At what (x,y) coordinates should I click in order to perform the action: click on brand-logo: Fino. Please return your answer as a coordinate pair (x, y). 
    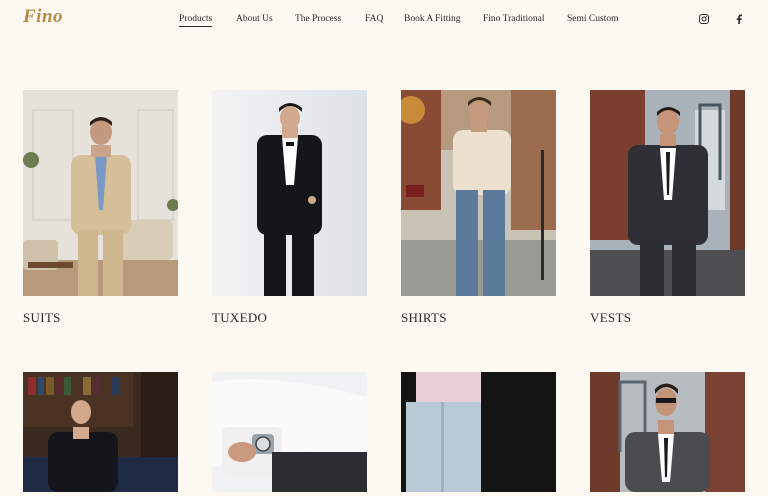
    Looking at the image, I should click on (43, 17).